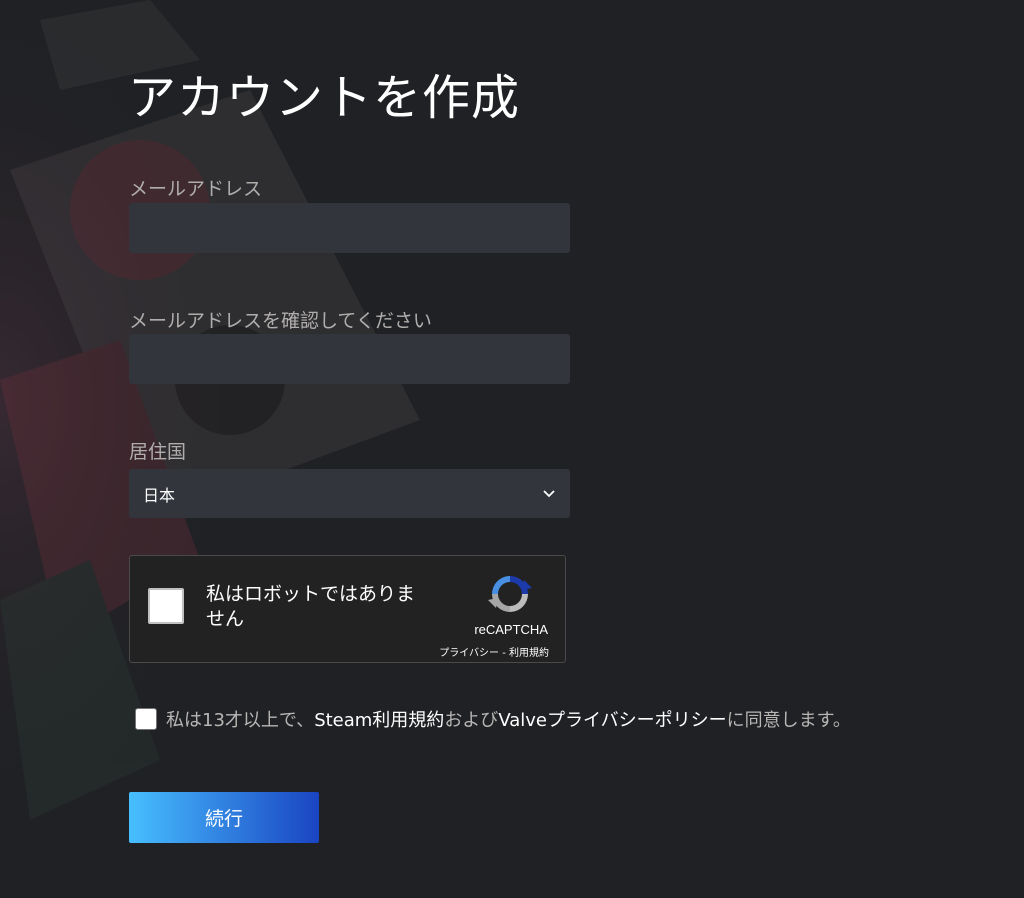 This screenshot has height=898, width=1024. Describe the element at coordinates (240, 720) in the screenshot. I see `agreement-prefix: 私は13才以上で、` at that location.